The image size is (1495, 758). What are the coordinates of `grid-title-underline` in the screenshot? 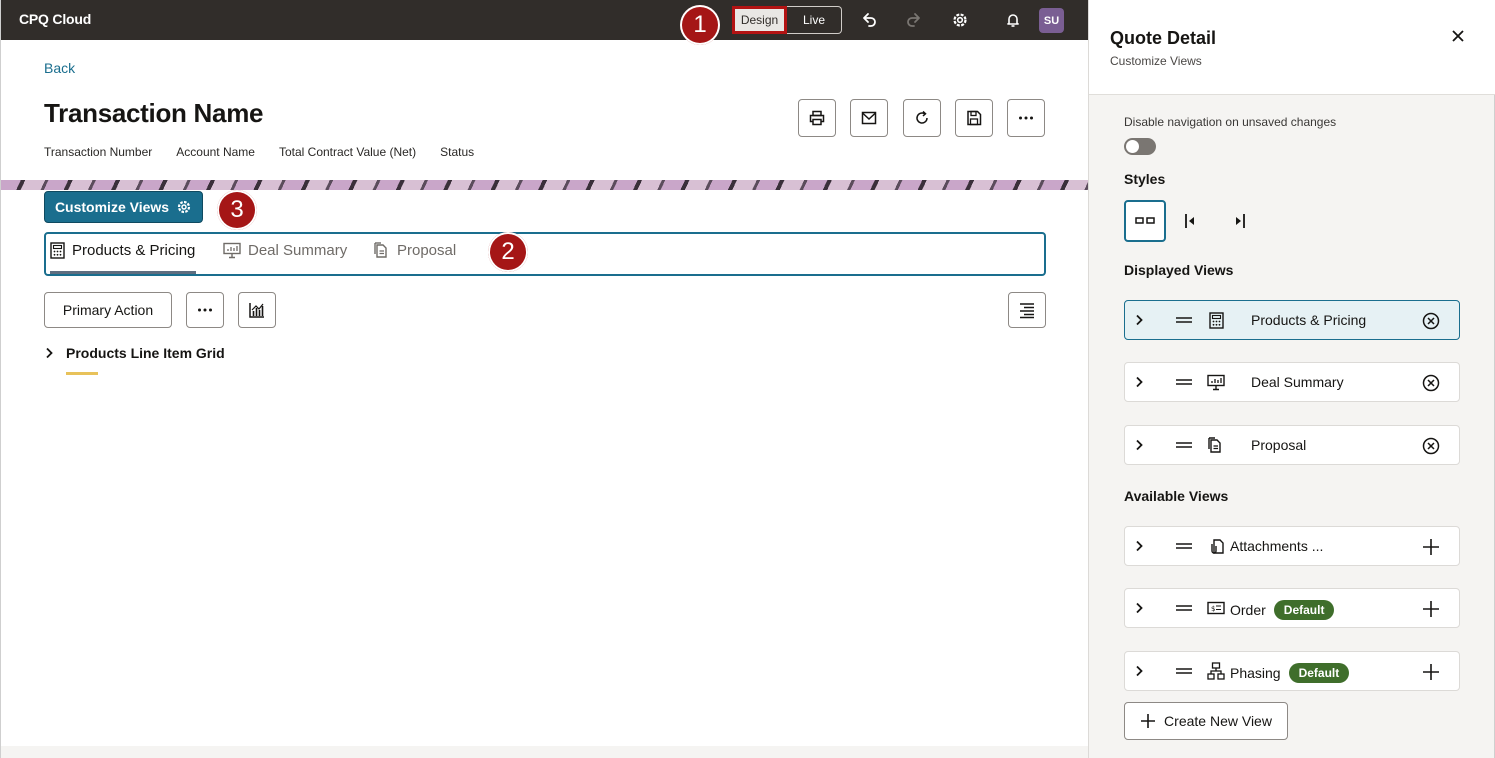 It's located at (82, 373).